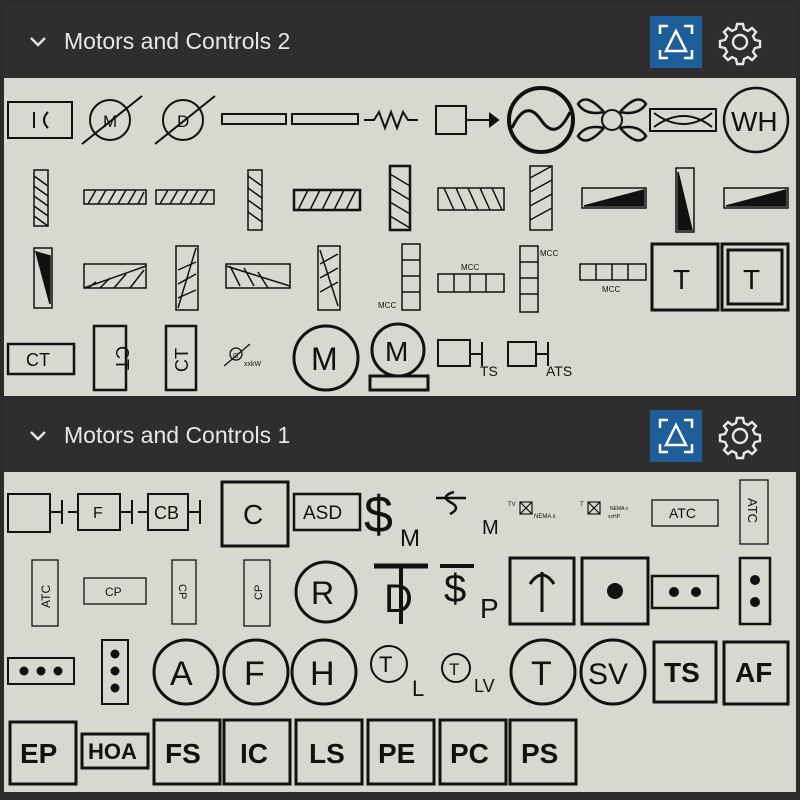  What do you see at coordinates (543, 672) in the screenshot?
I see `symbol-t-circle: T` at bounding box center [543, 672].